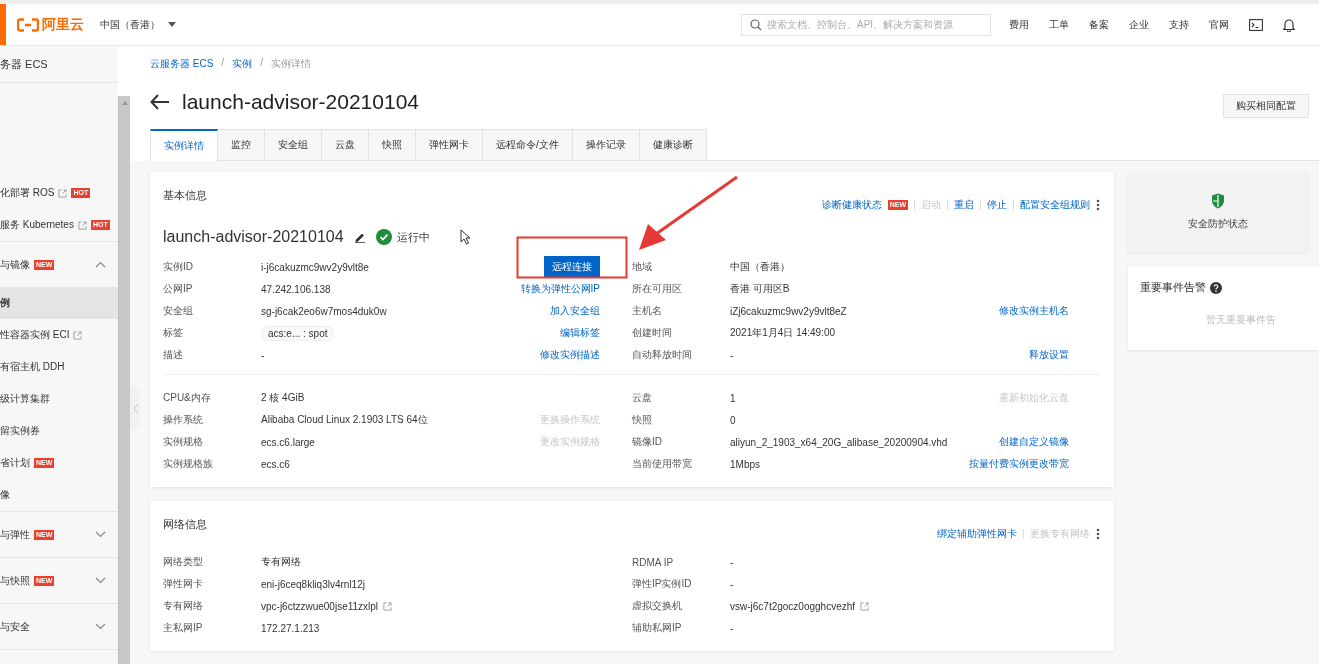 The height and width of the screenshot is (664, 1319). I want to click on action-link: 修改实例描述, so click(570, 355).